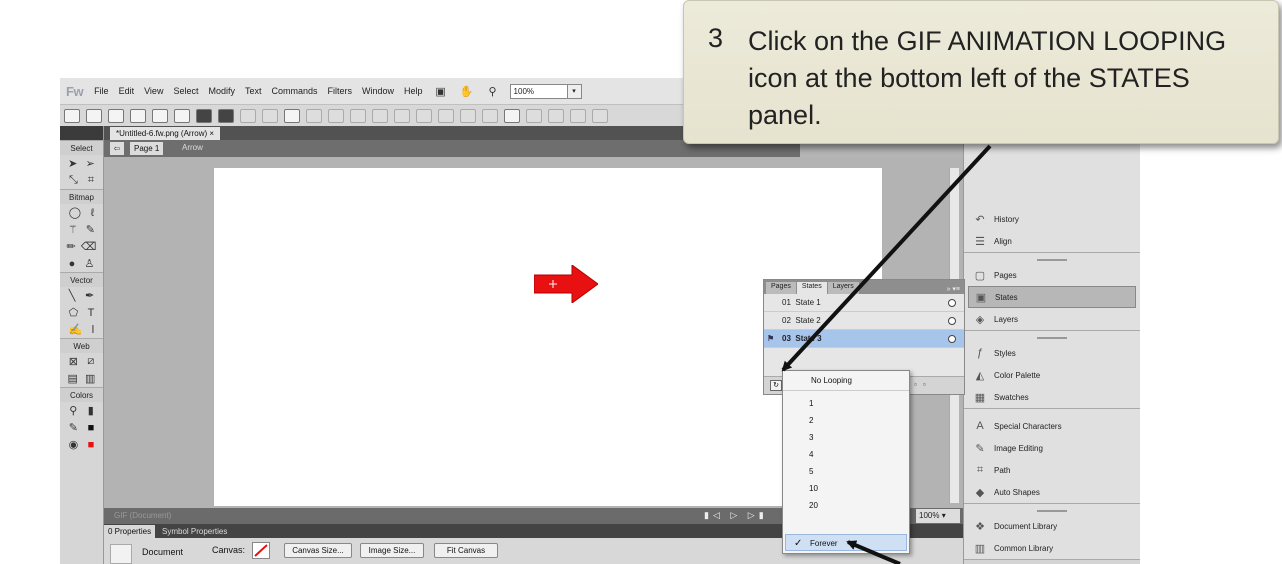 The height and width of the screenshot is (564, 1282). What do you see at coordinates (873, 552) in the screenshot?
I see `forever-pointer-arrow` at bounding box center [873, 552].